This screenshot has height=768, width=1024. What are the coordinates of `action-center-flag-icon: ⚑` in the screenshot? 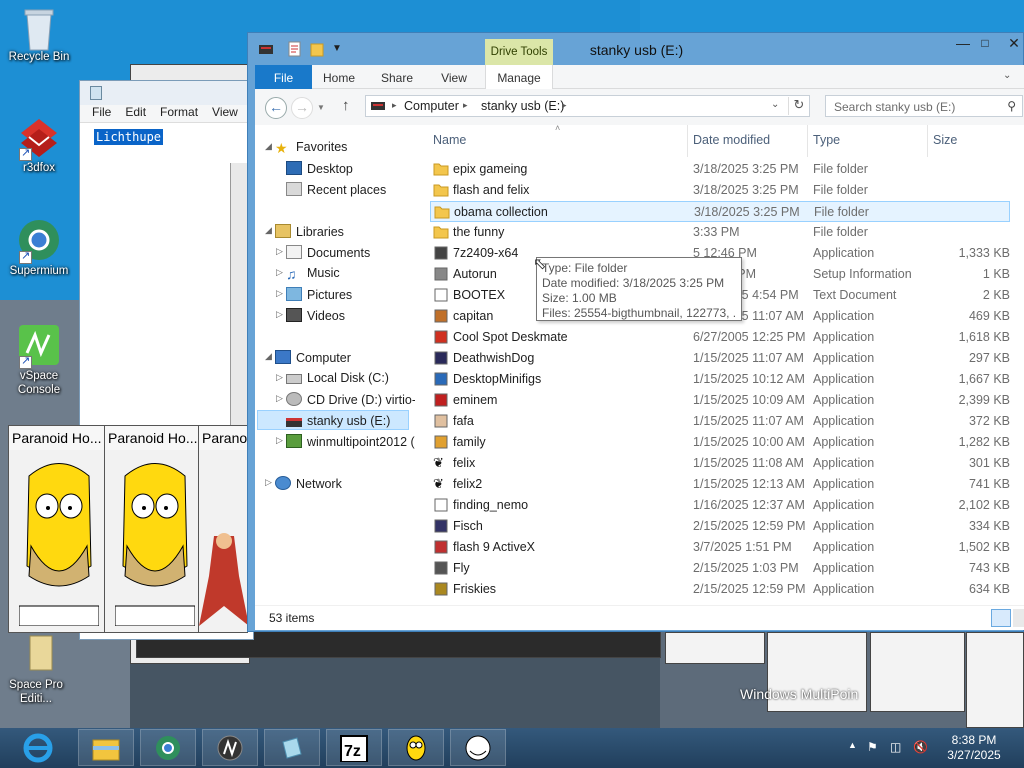 It's located at (872, 747).